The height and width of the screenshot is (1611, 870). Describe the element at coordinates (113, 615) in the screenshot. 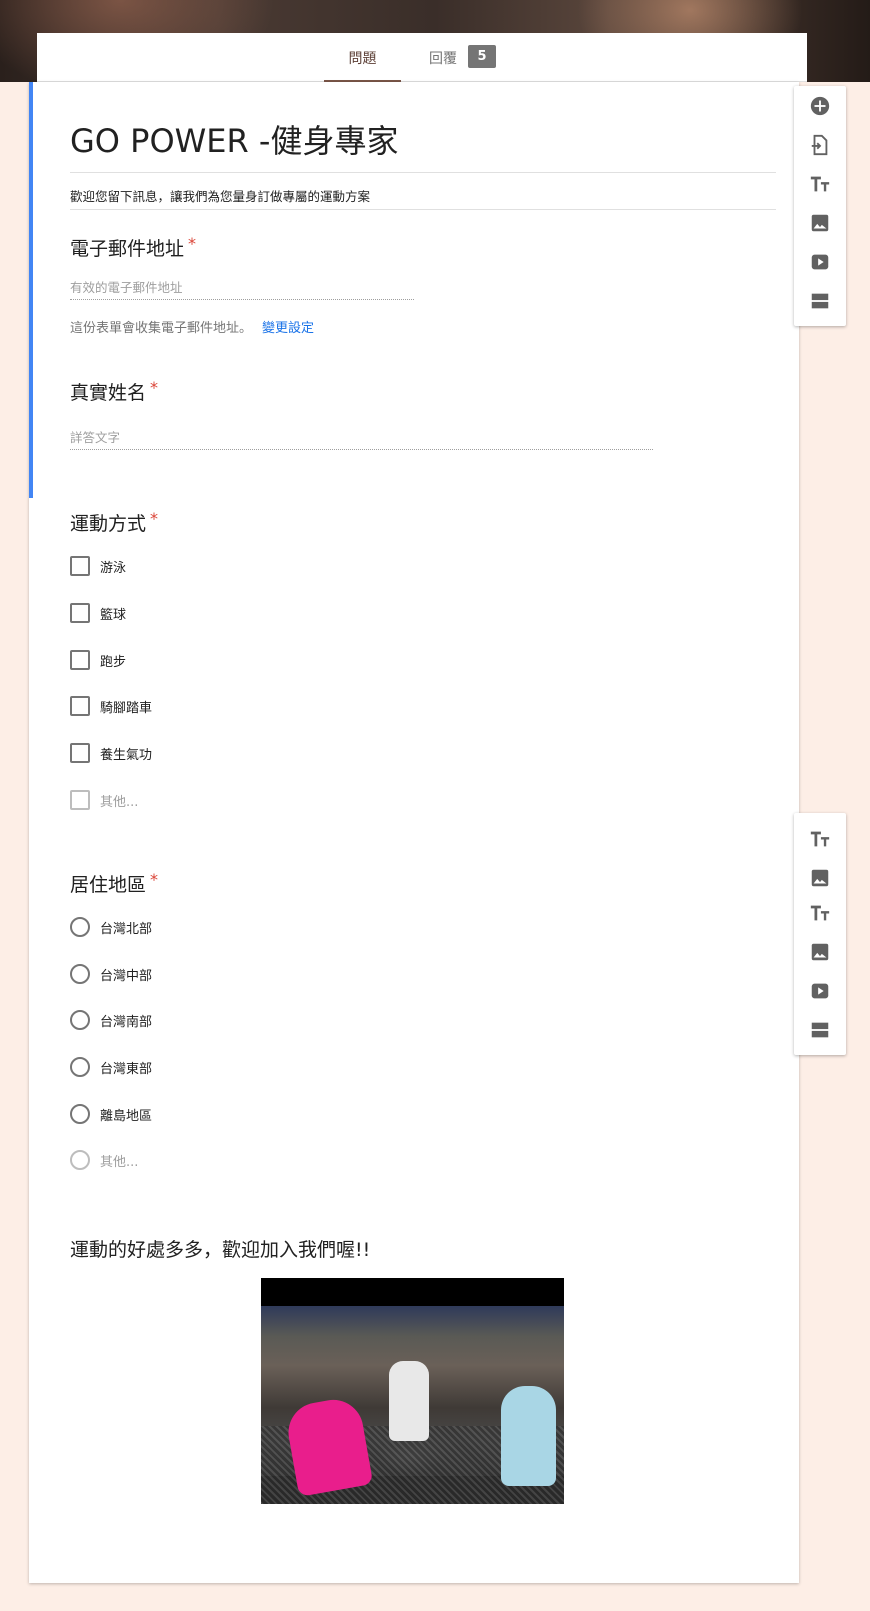

I see `option-label: 籃球` at that location.